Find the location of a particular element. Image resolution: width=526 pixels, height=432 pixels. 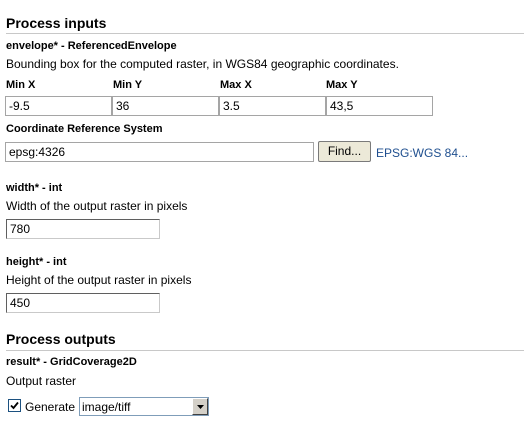

result-param-name: result* - GridCoverage2D is located at coordinates (71, 362).